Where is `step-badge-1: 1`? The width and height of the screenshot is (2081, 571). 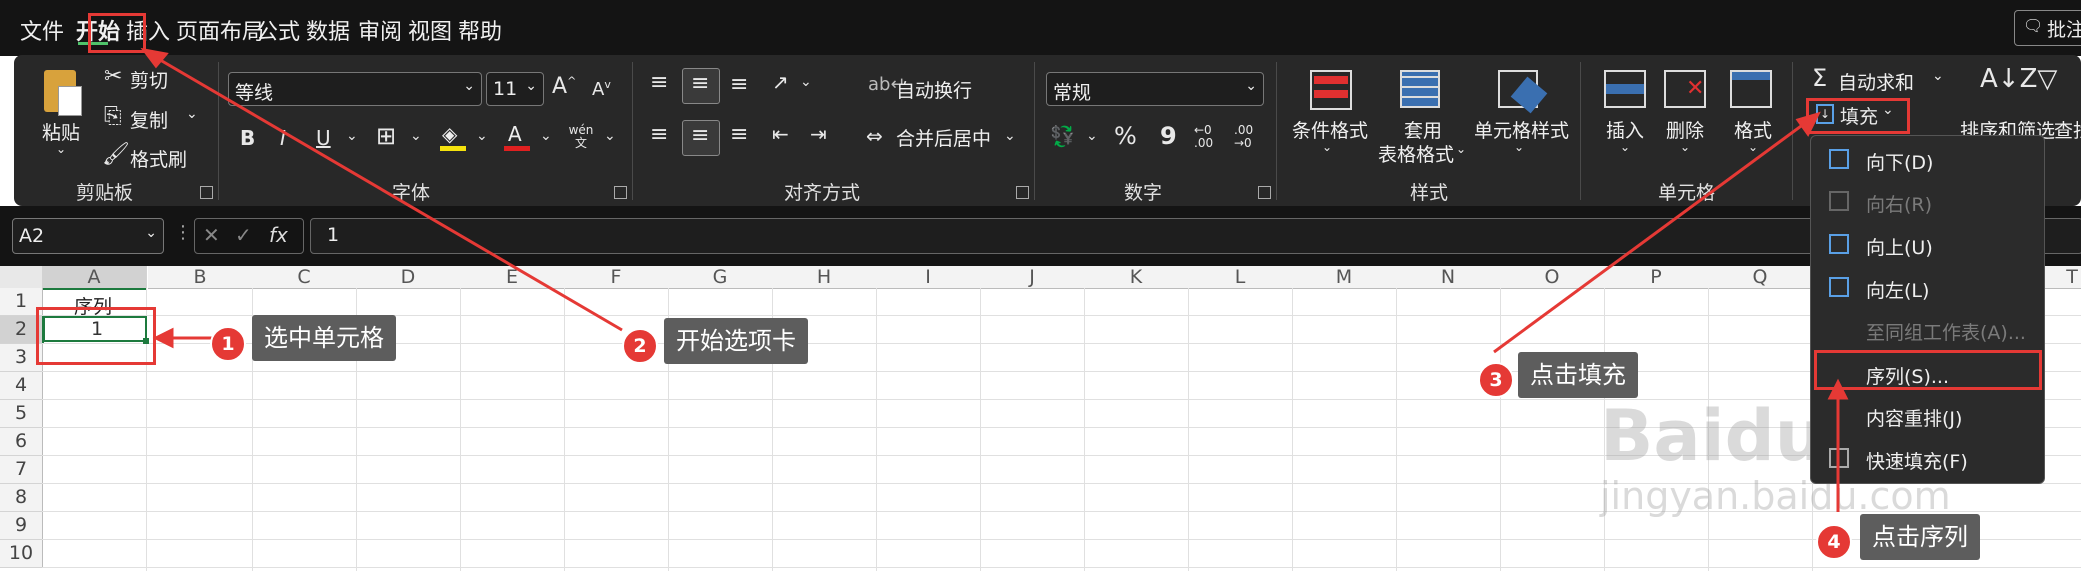
step-badge-1: 1 is located at coordinates (228, 344).